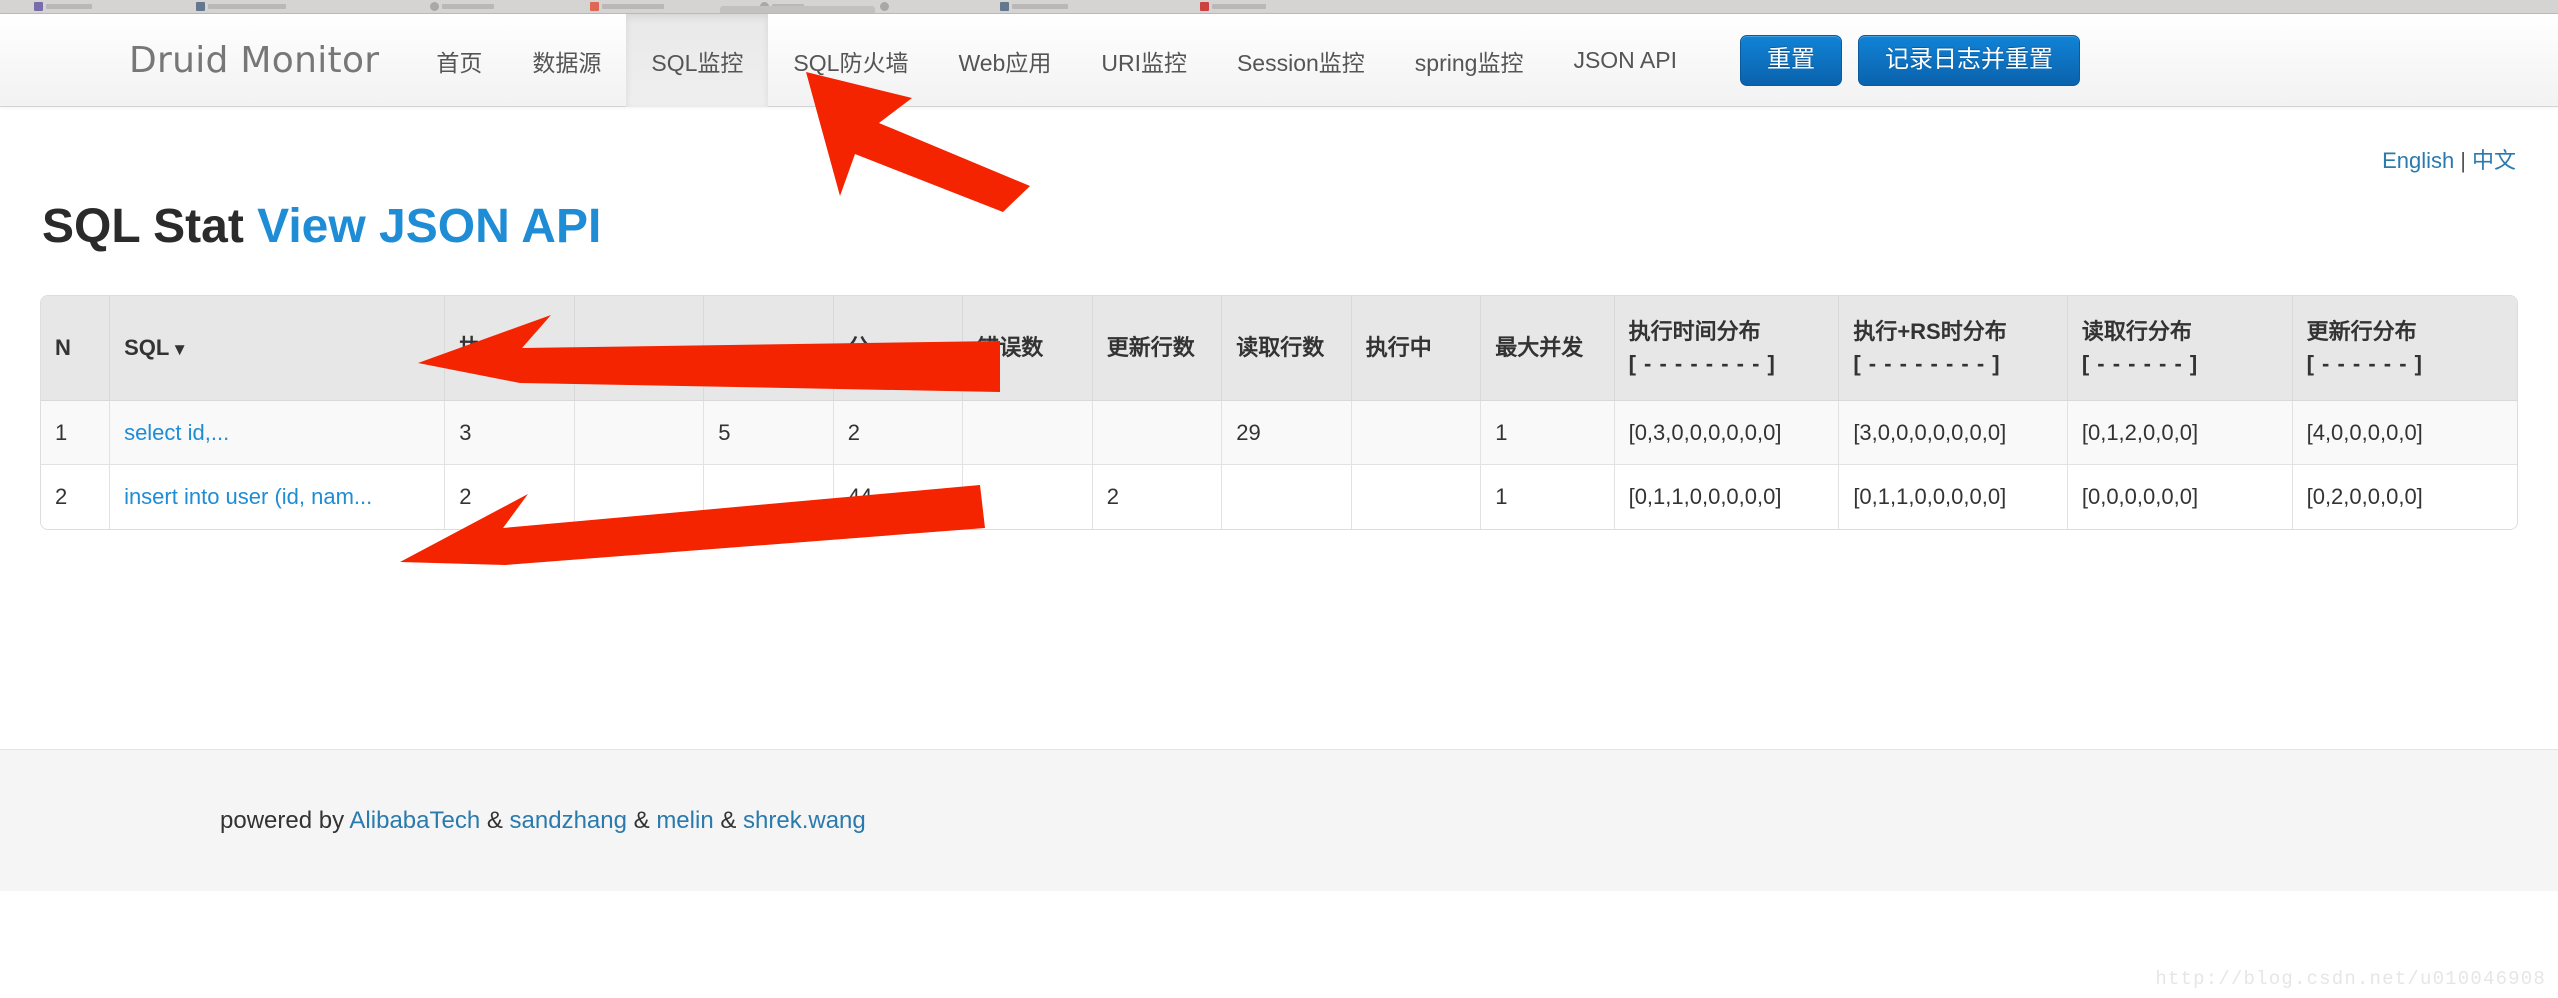  I want to click on col-header-update-rows: 更新行数, so click(1157, 348).